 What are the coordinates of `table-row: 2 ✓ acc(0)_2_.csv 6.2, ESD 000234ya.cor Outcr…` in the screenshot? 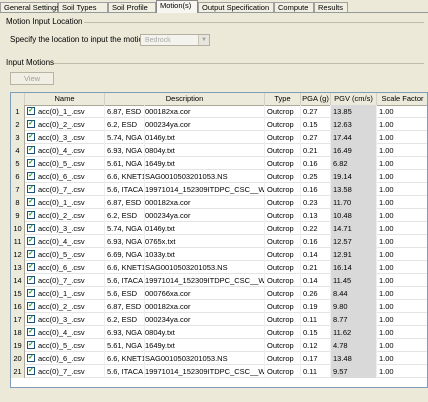 It's located at (219, 124).